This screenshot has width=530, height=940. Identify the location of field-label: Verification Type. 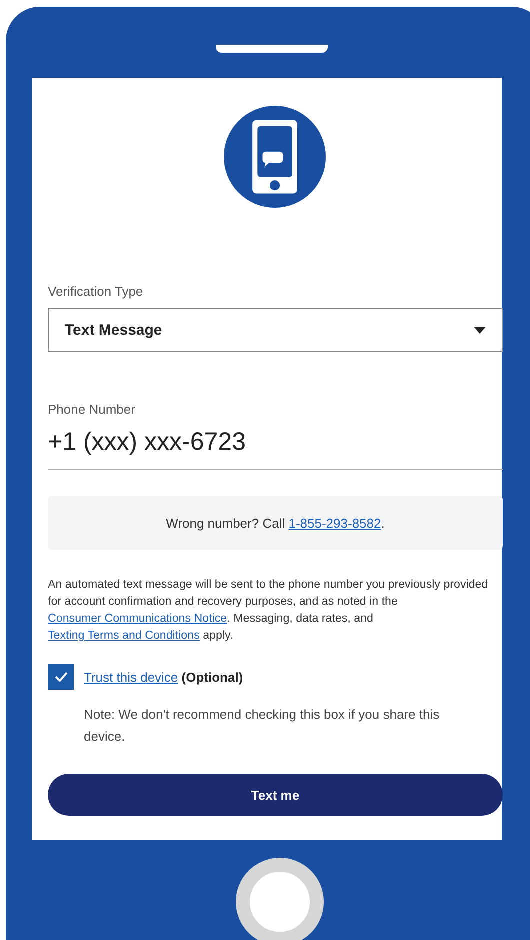
(96, 291).